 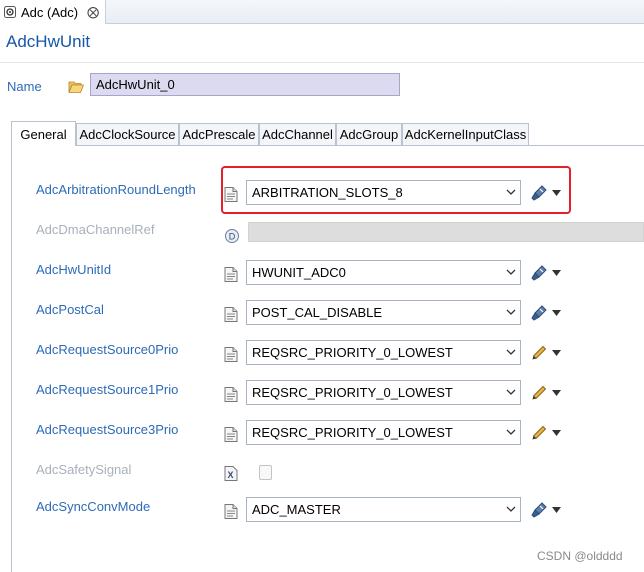 What do you see at coordinates (296, 509) in the screenshot?
I see `combo-value: ADC_MASTER` at bounding box center [296, 509].